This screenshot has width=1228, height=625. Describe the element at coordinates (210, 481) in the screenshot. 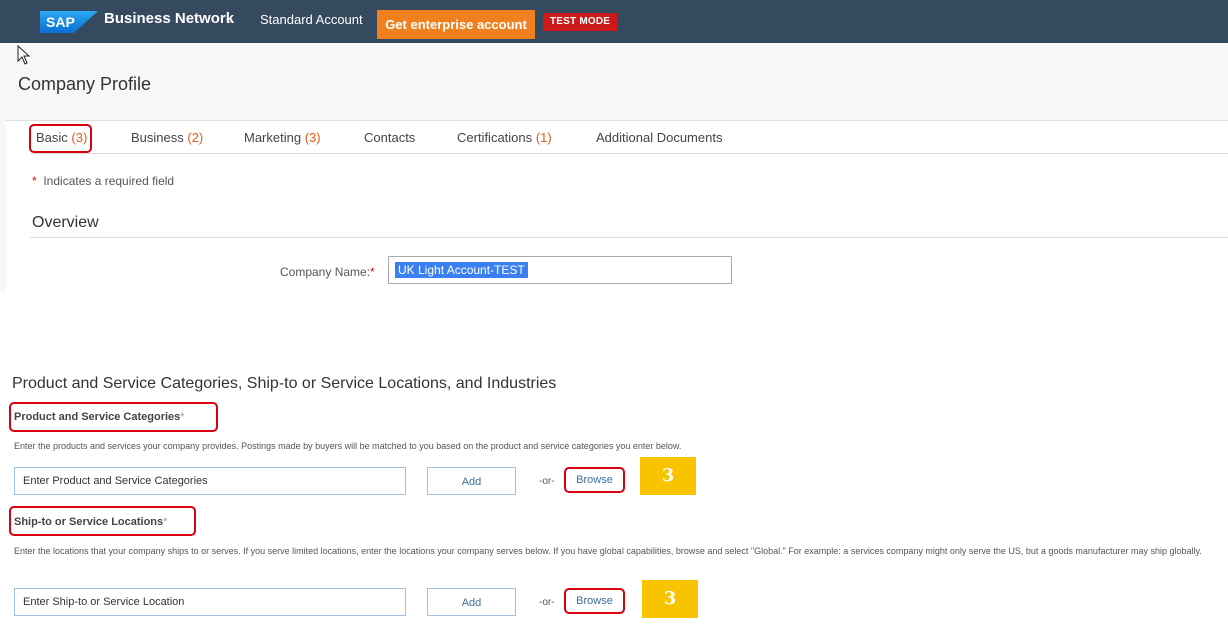

I see `product-categories-input: Enter Product and Service Categories` at that location.